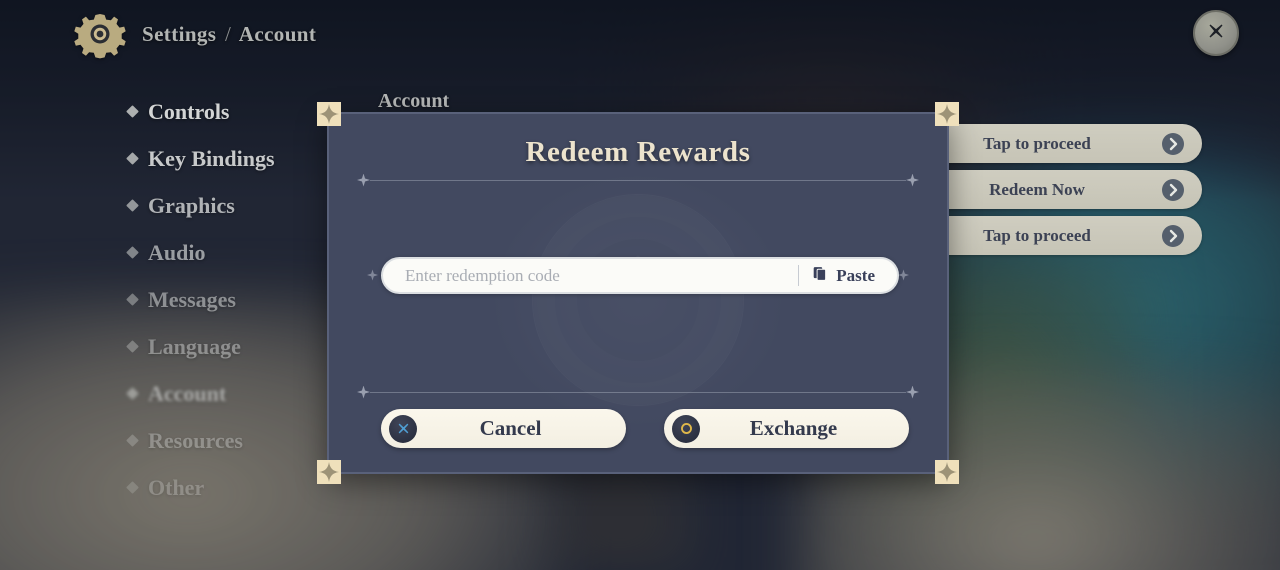  Describe the element at coordinates (277, 33) in the screenshot. I see `breadcrumb-current: Account` at that location.